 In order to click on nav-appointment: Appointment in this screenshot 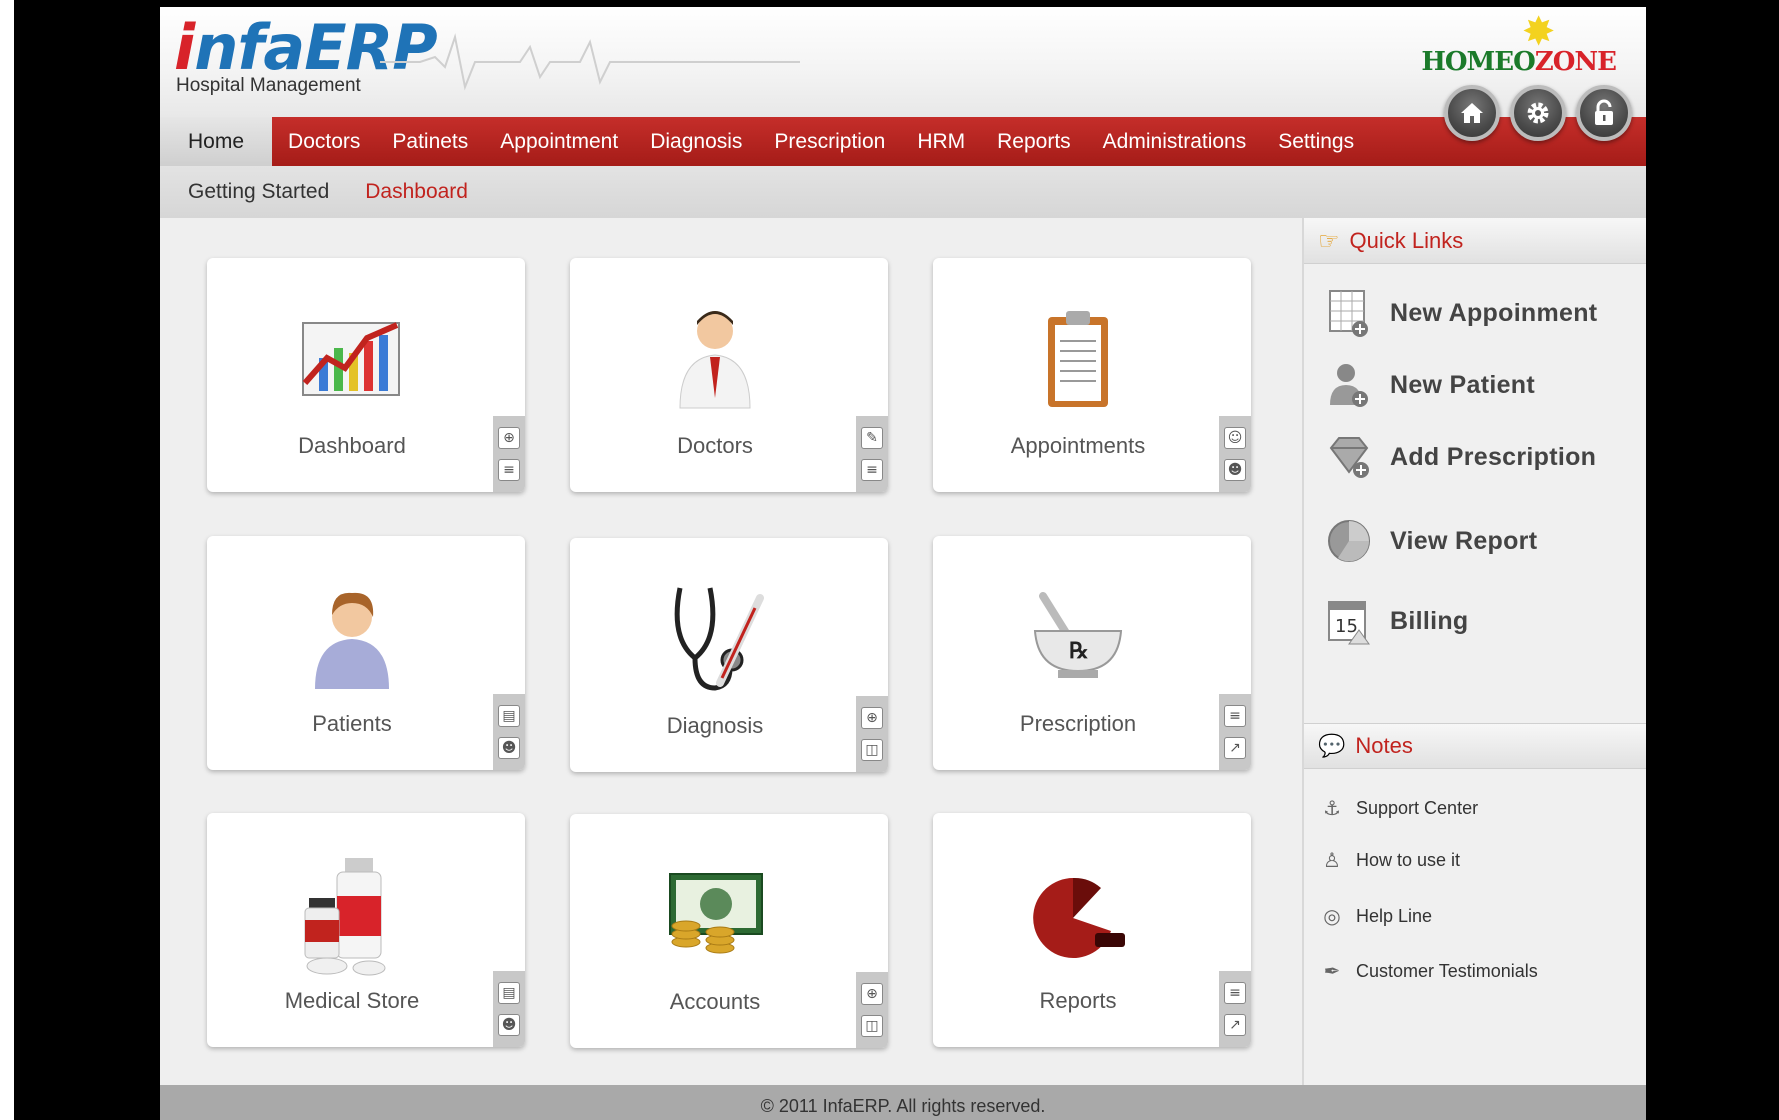, I will do `click(559, 141)`.